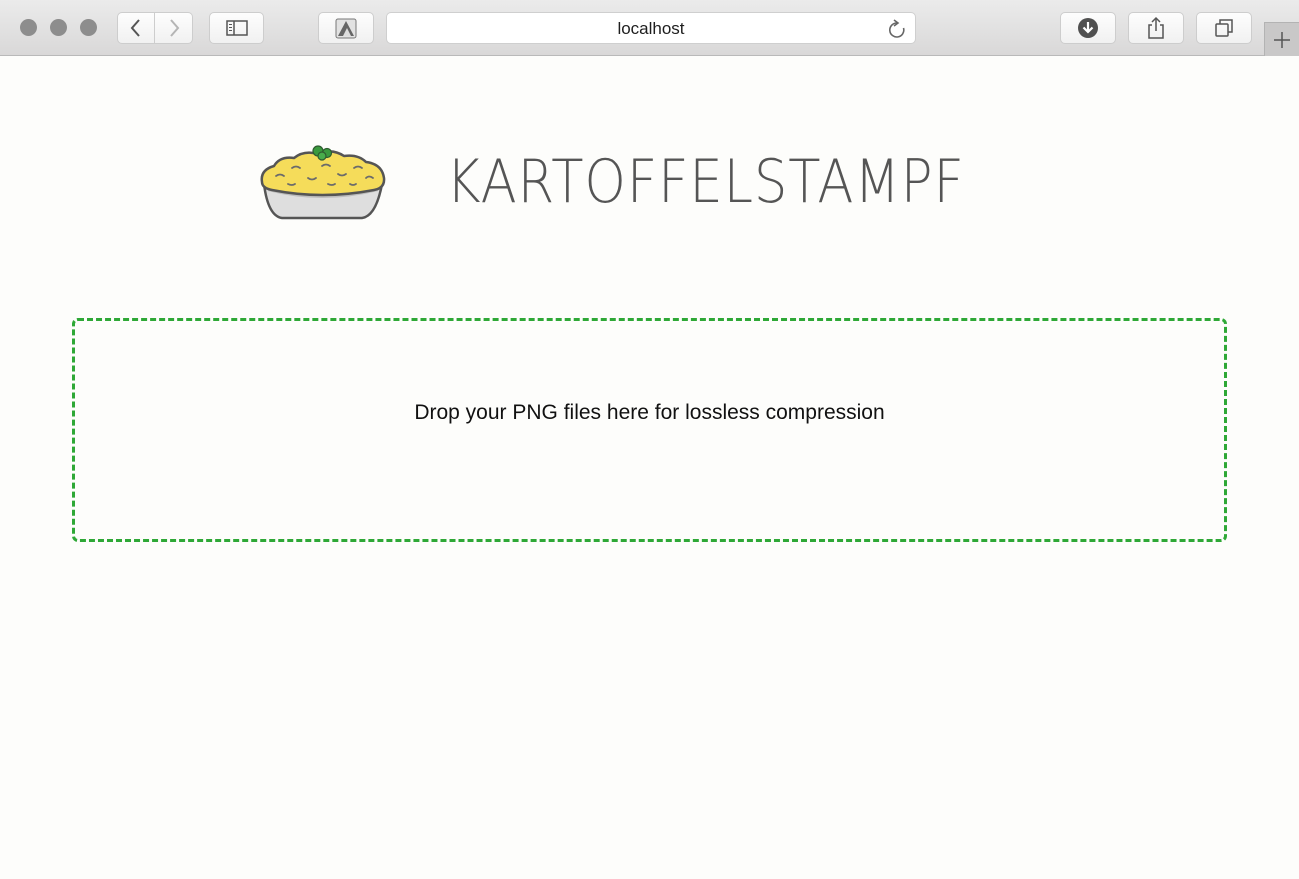  I want to click on share-button, so click(1156, 28).